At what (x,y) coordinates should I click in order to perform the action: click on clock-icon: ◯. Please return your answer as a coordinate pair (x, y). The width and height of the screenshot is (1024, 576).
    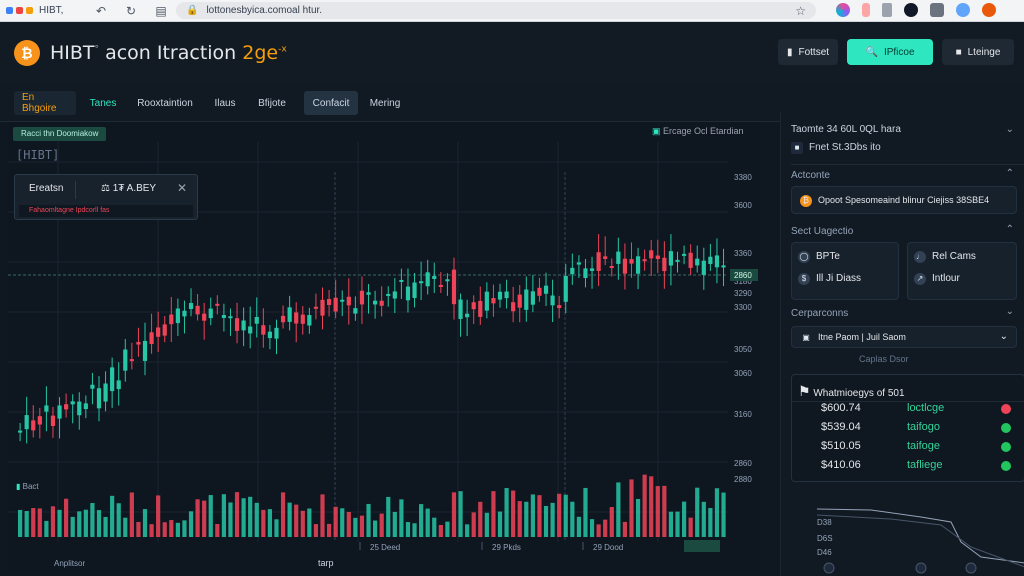
    Looking at the image, I should click on (804, 257).